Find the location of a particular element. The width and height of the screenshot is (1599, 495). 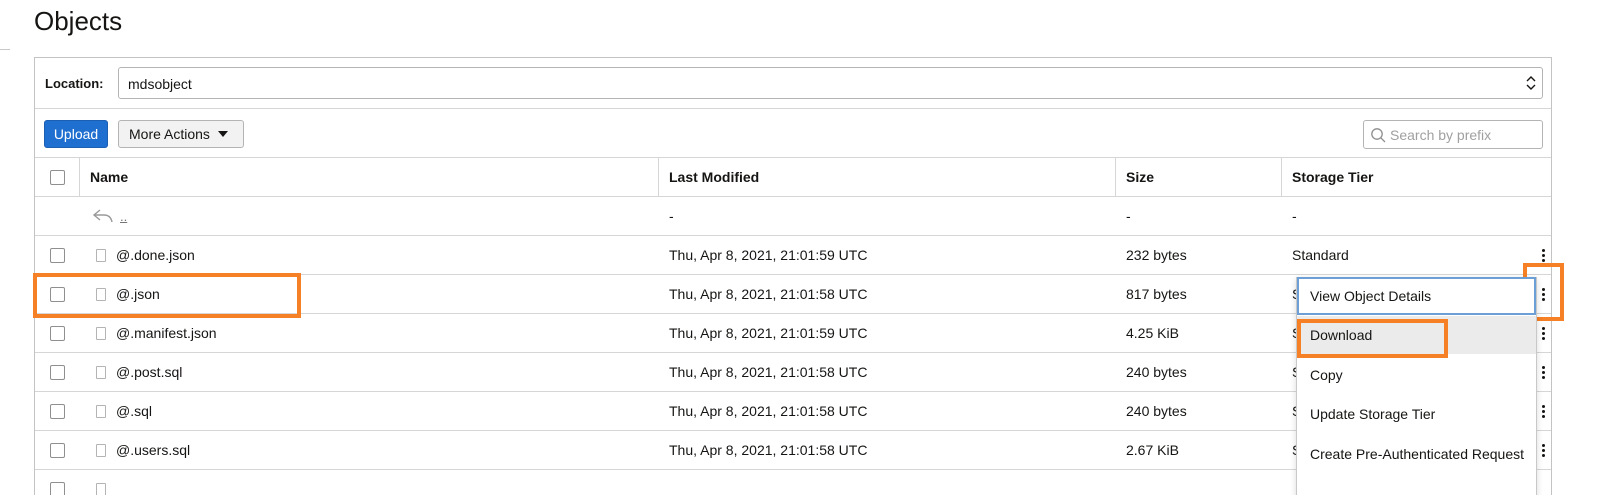

object-name-link: @.users.sql is located at coordinates (153, 450).